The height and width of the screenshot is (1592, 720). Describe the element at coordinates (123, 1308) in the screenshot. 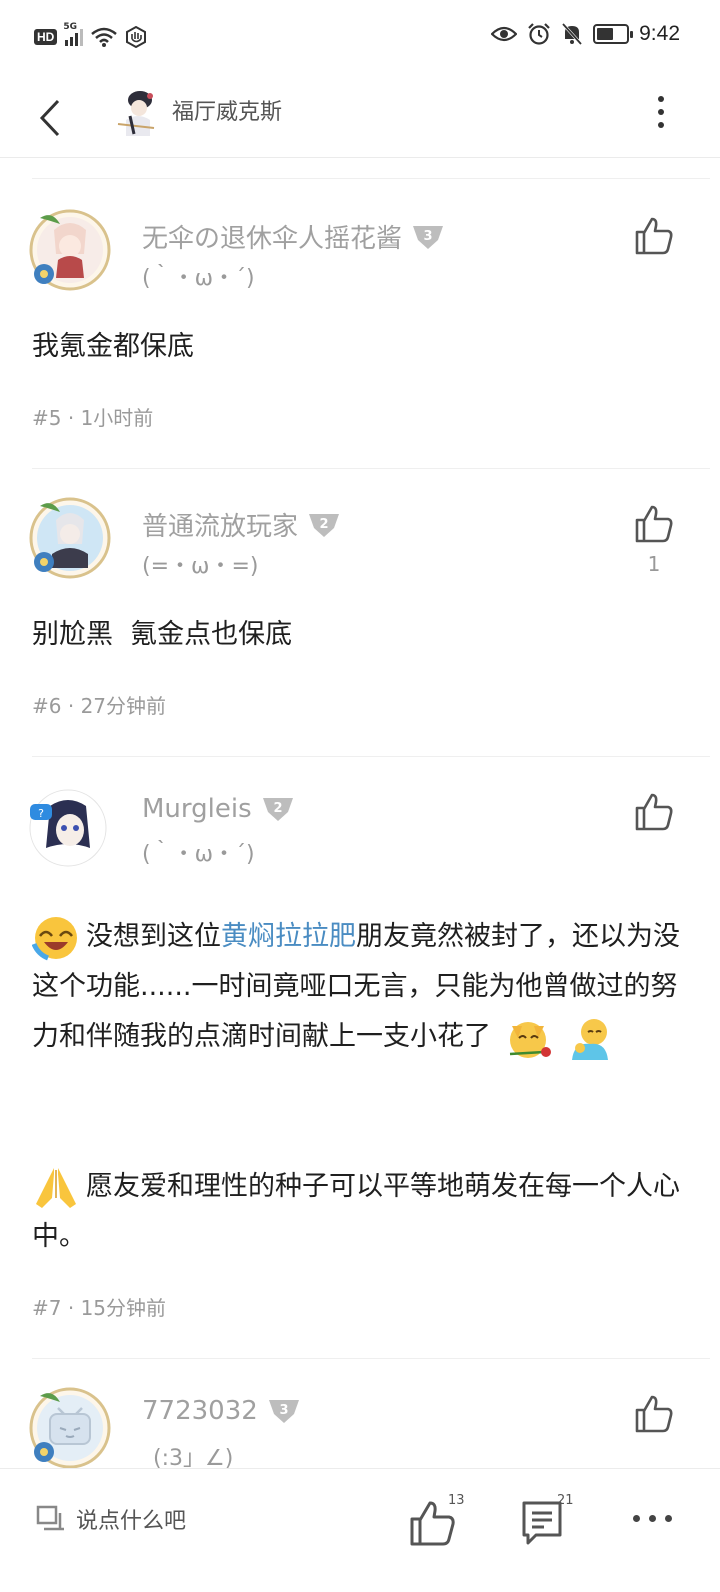

I see `comment-time: 15分钟前` at that location.